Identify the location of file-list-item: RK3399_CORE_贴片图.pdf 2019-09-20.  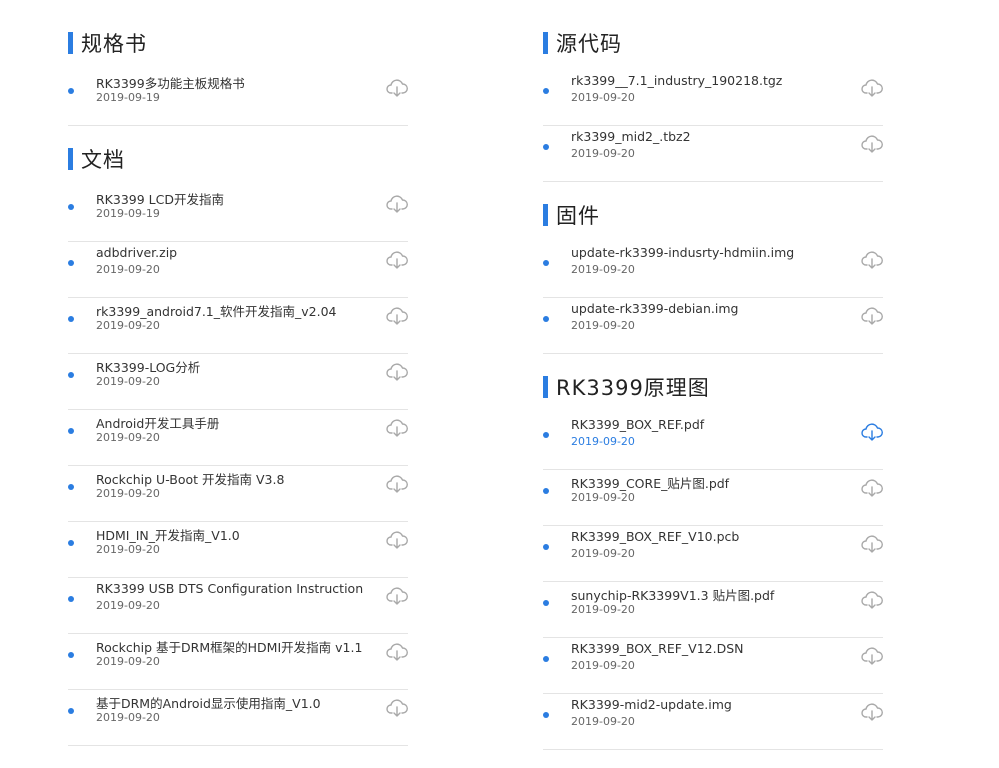
(713, 498).